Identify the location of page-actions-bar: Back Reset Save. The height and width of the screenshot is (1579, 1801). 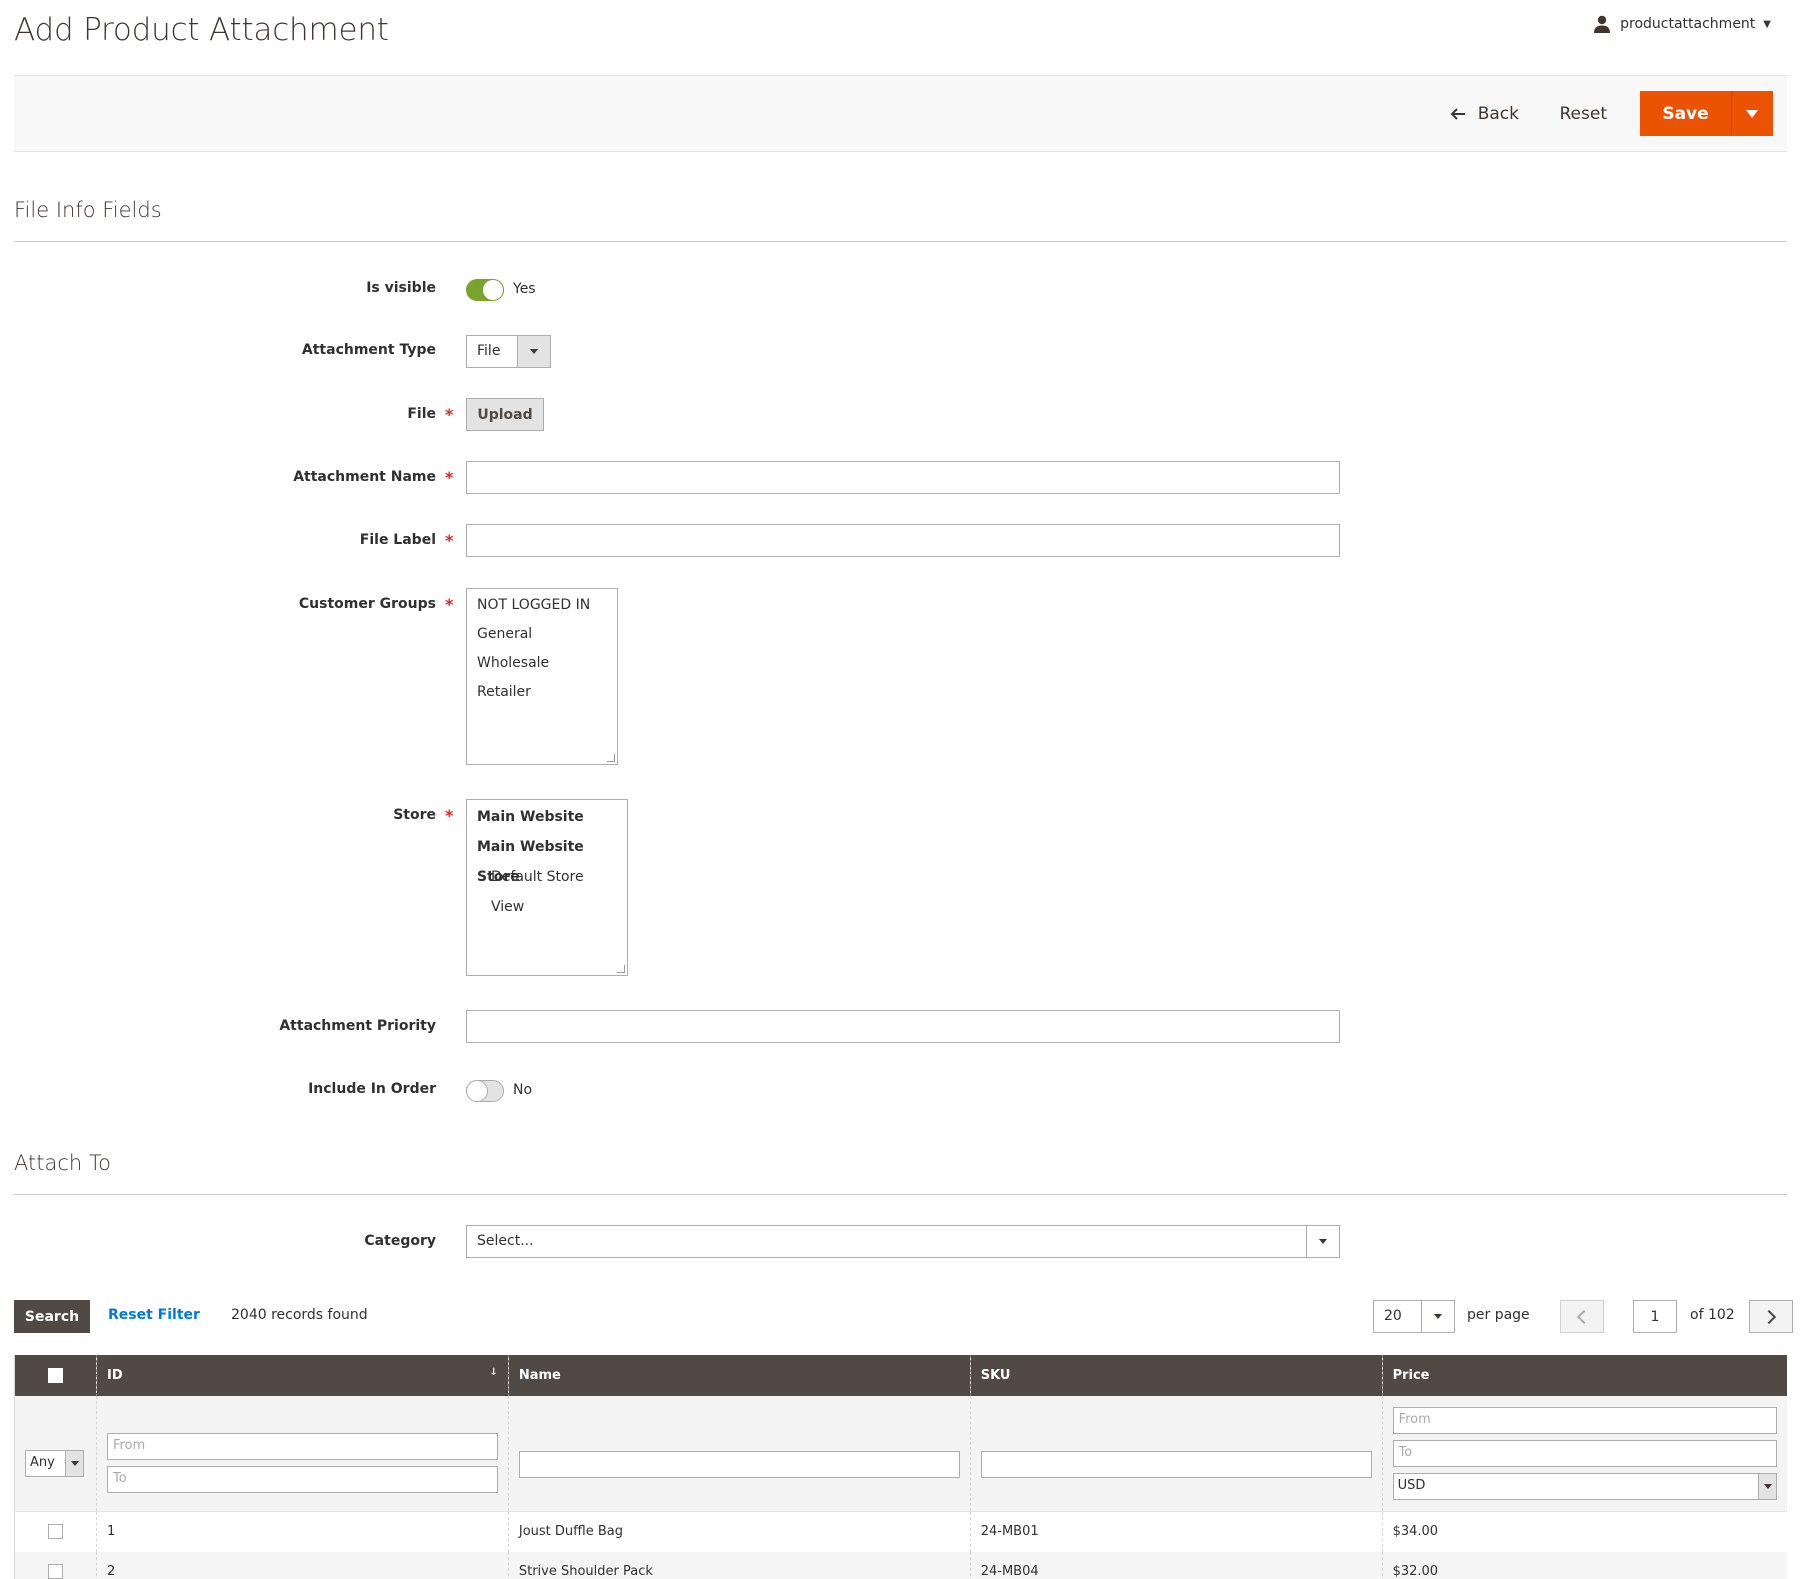
(900, 113).